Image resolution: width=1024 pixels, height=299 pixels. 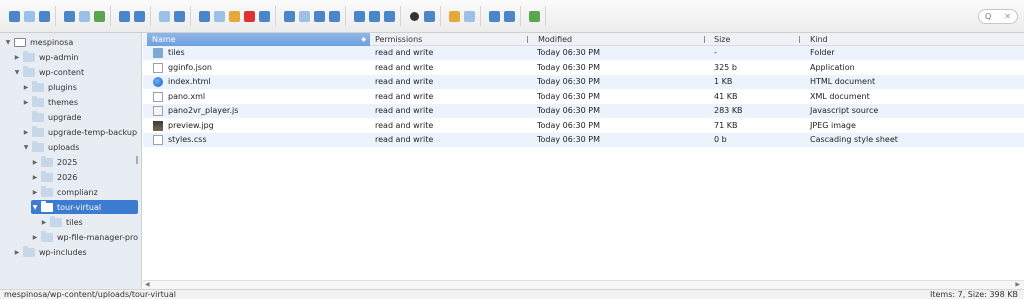 I want to click on rename-button, so click(x=264, y=16).